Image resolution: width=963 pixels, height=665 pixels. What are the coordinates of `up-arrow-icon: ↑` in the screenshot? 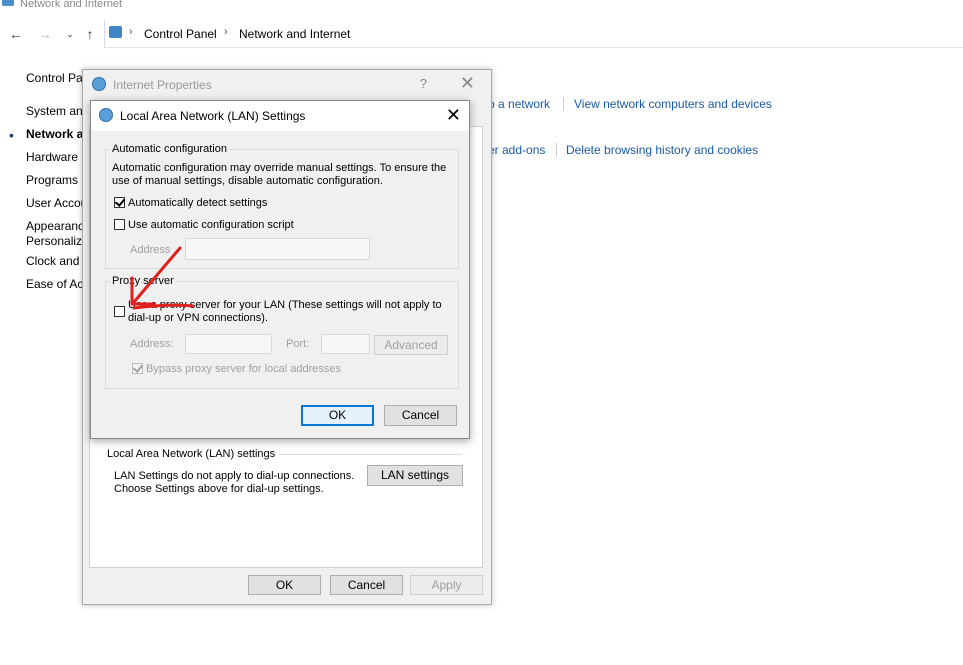 It's located at (90, 34).